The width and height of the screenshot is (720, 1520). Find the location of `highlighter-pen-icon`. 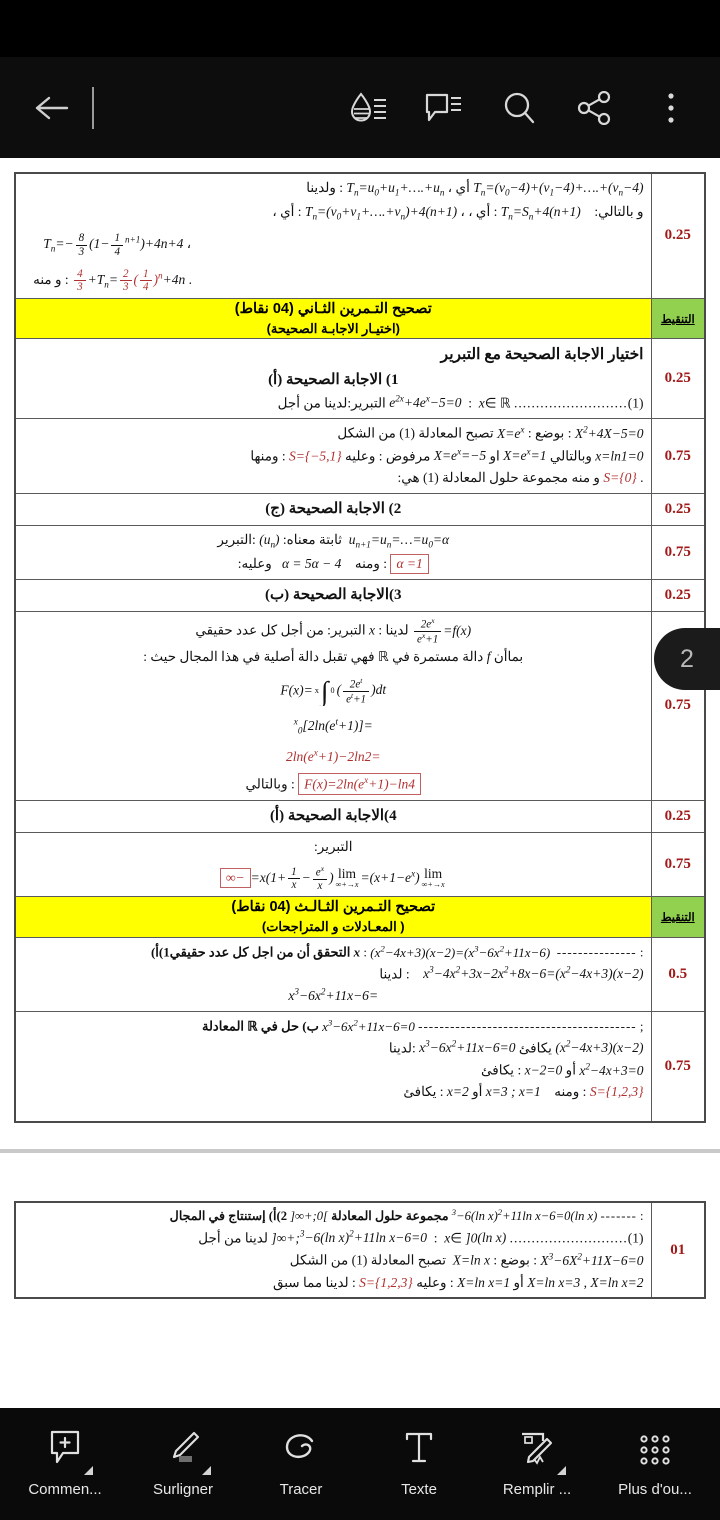

highlighter-pen-icon is located at coordinates (183, 1451).